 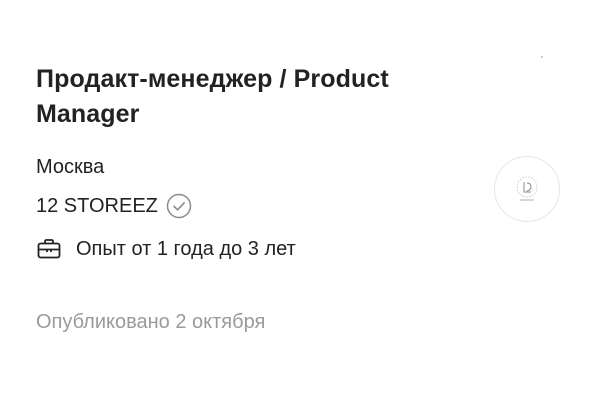 I want to click on company-name: 12 STOREEZ, so click(x=97, y=206).